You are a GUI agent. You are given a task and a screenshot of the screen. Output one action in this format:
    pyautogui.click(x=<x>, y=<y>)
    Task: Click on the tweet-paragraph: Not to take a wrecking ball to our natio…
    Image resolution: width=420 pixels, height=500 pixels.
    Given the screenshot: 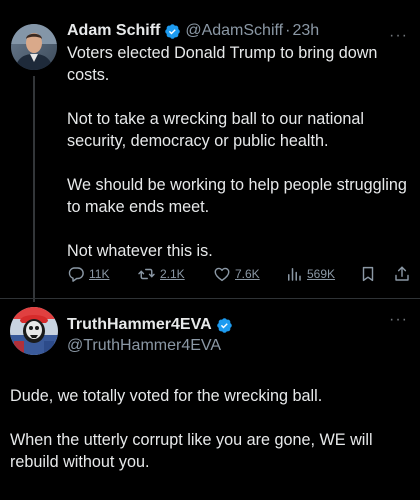 What is the action you would take?
    pyautogui.click(x=215, y=130)
    